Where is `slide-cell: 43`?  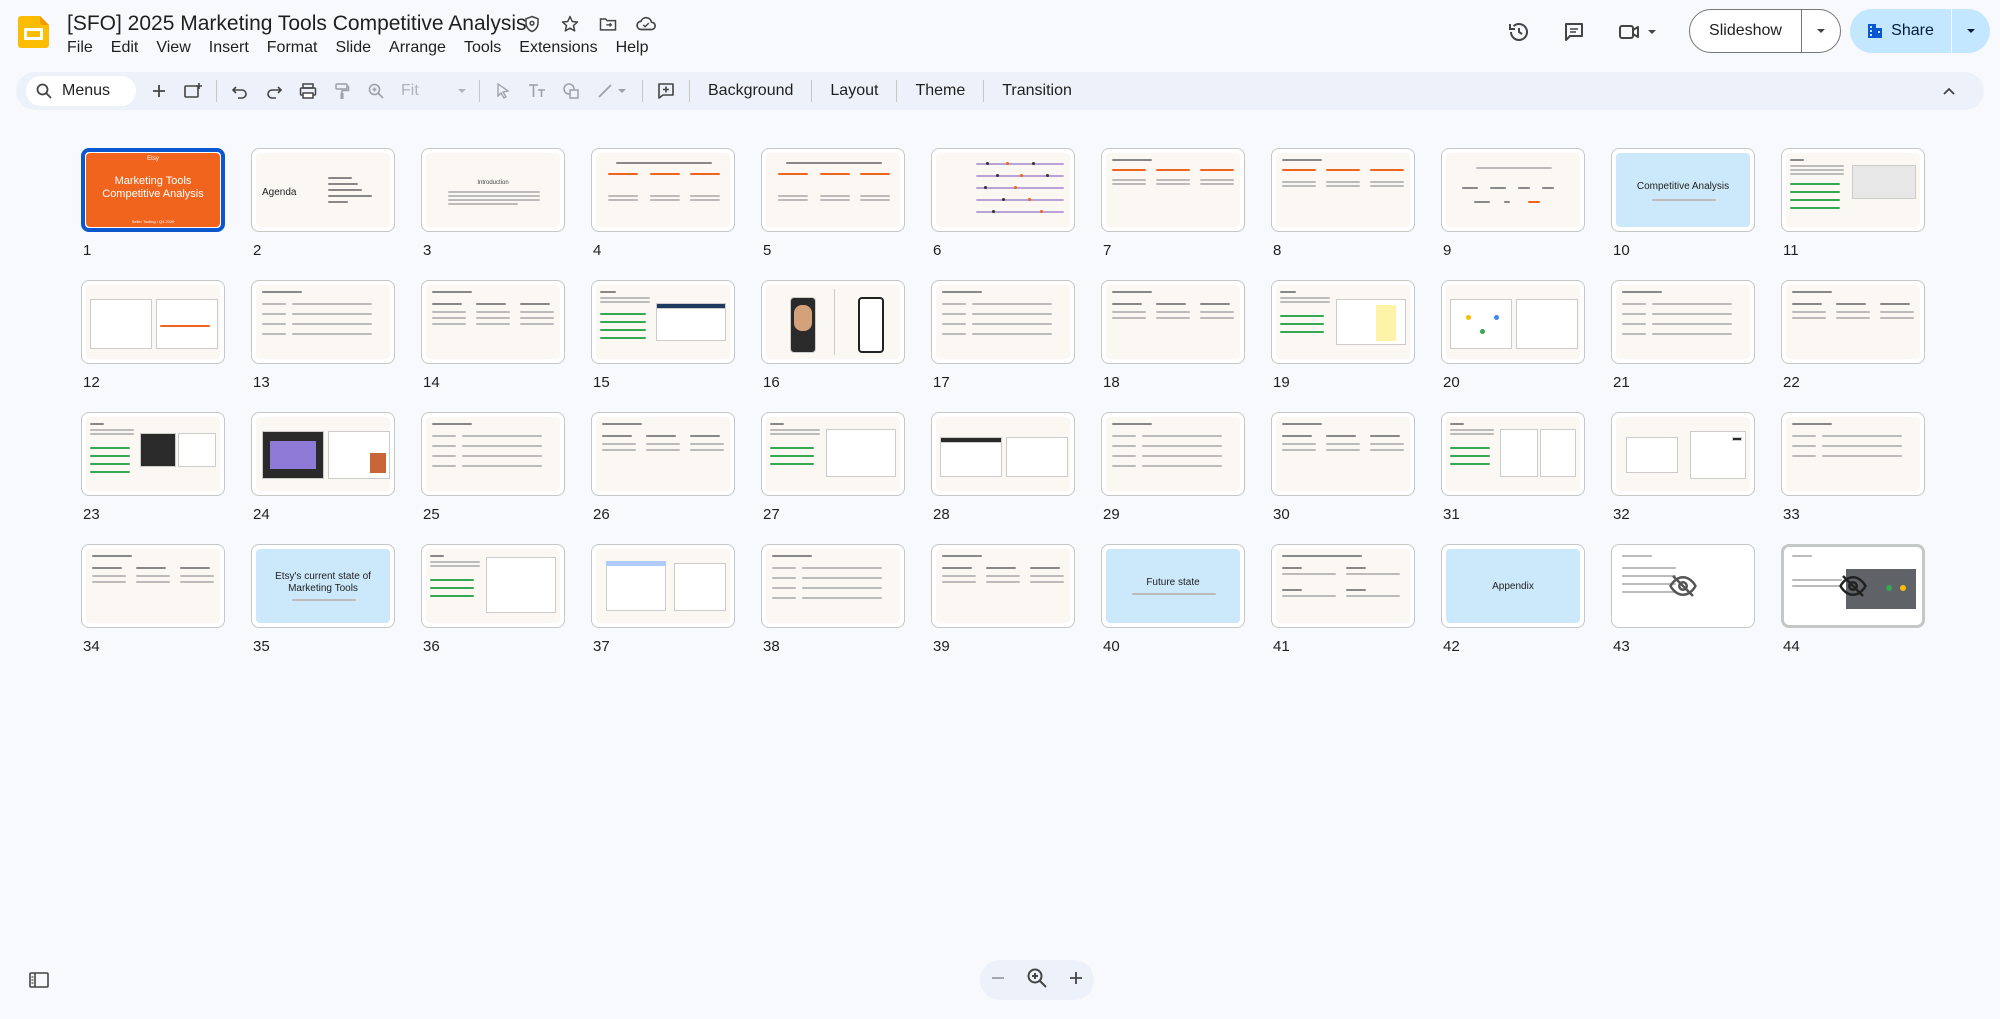
slide-cell: 43 is located at coordinates (1683, 601).